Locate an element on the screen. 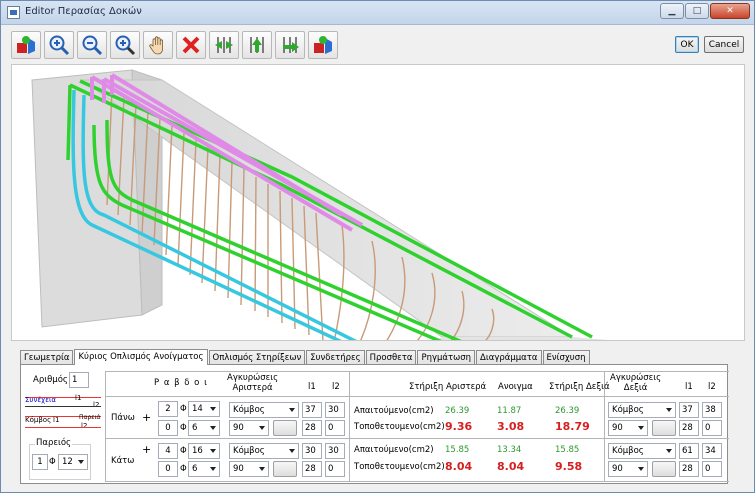  top-right-l2-input: 38 is located at coordinates (712, 410).